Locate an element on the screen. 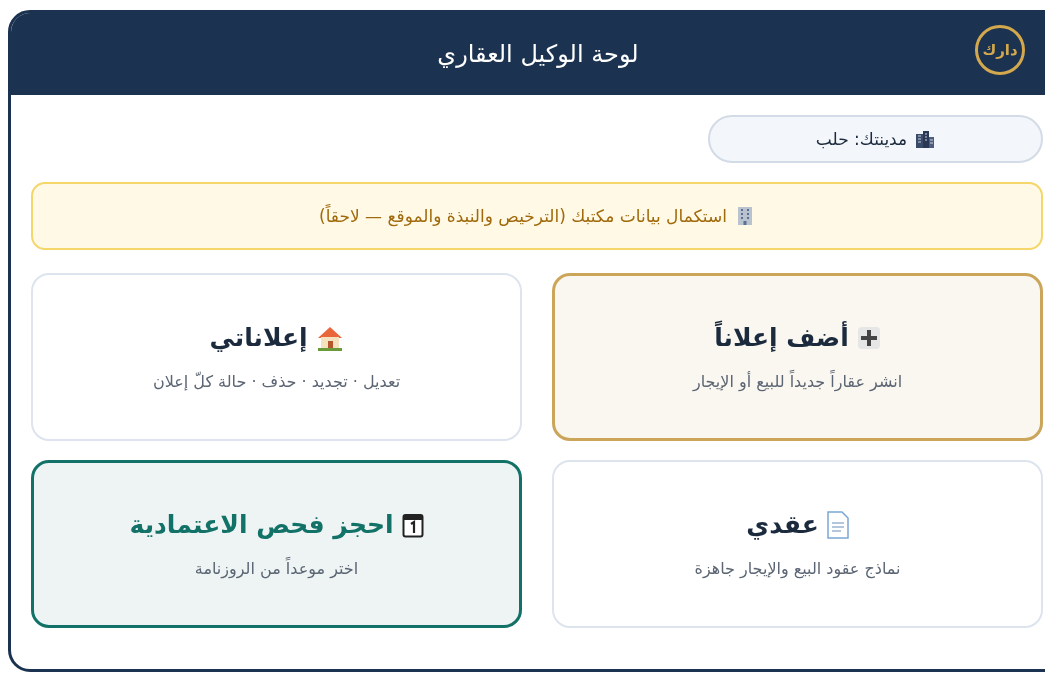  notice-text: استكمال بيانات مكتبك (الترخيص والنبذة والموقع — لاحقاً) is located at coordinates (523, 216).